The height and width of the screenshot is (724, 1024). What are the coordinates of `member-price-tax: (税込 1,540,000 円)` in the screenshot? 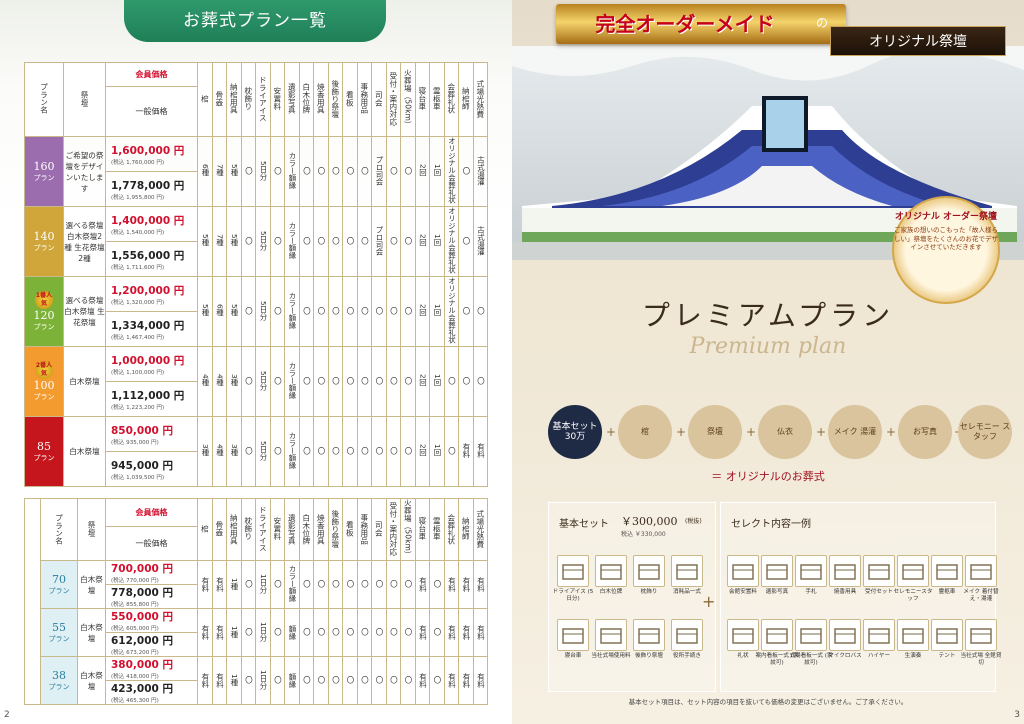 It's located at (138, 232).